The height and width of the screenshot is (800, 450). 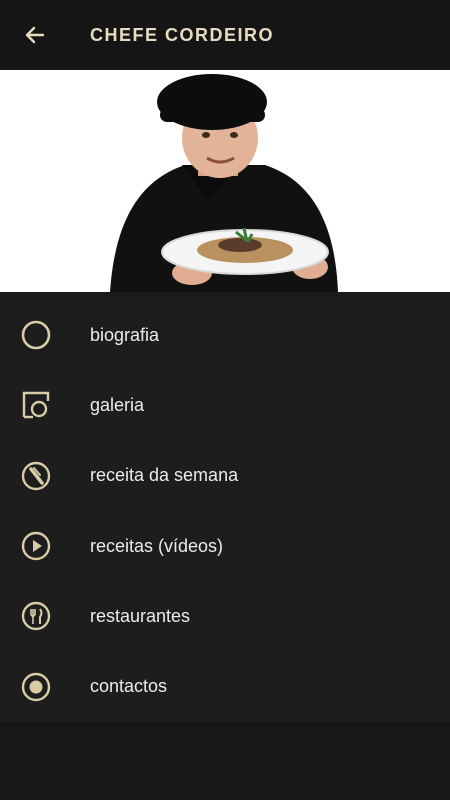 What do you see at coordinates (117, 404) in the screenshot?
I see `menu-item-label: galeria` at bounding box center [117, 404].